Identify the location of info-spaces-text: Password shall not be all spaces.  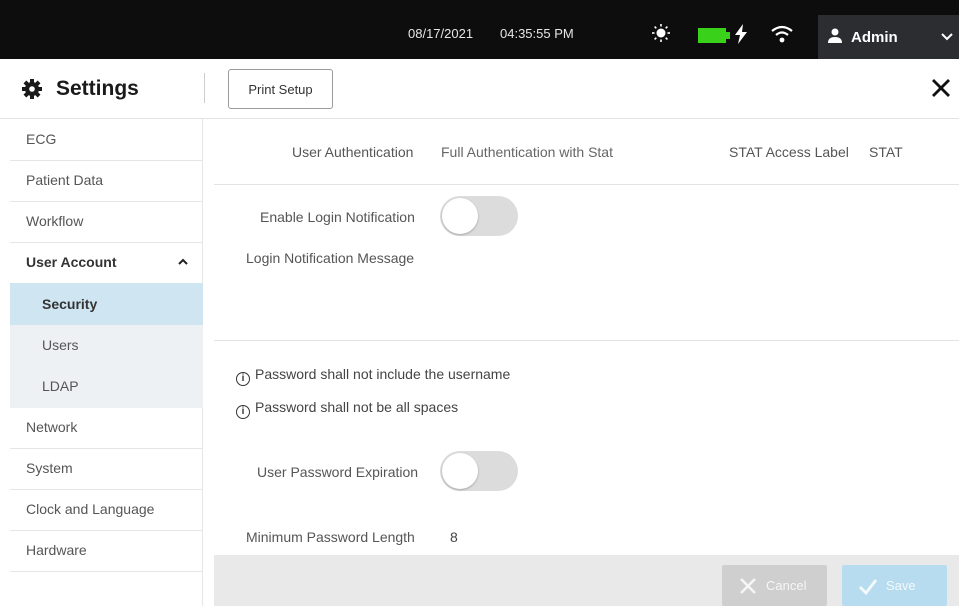
(357, 407).